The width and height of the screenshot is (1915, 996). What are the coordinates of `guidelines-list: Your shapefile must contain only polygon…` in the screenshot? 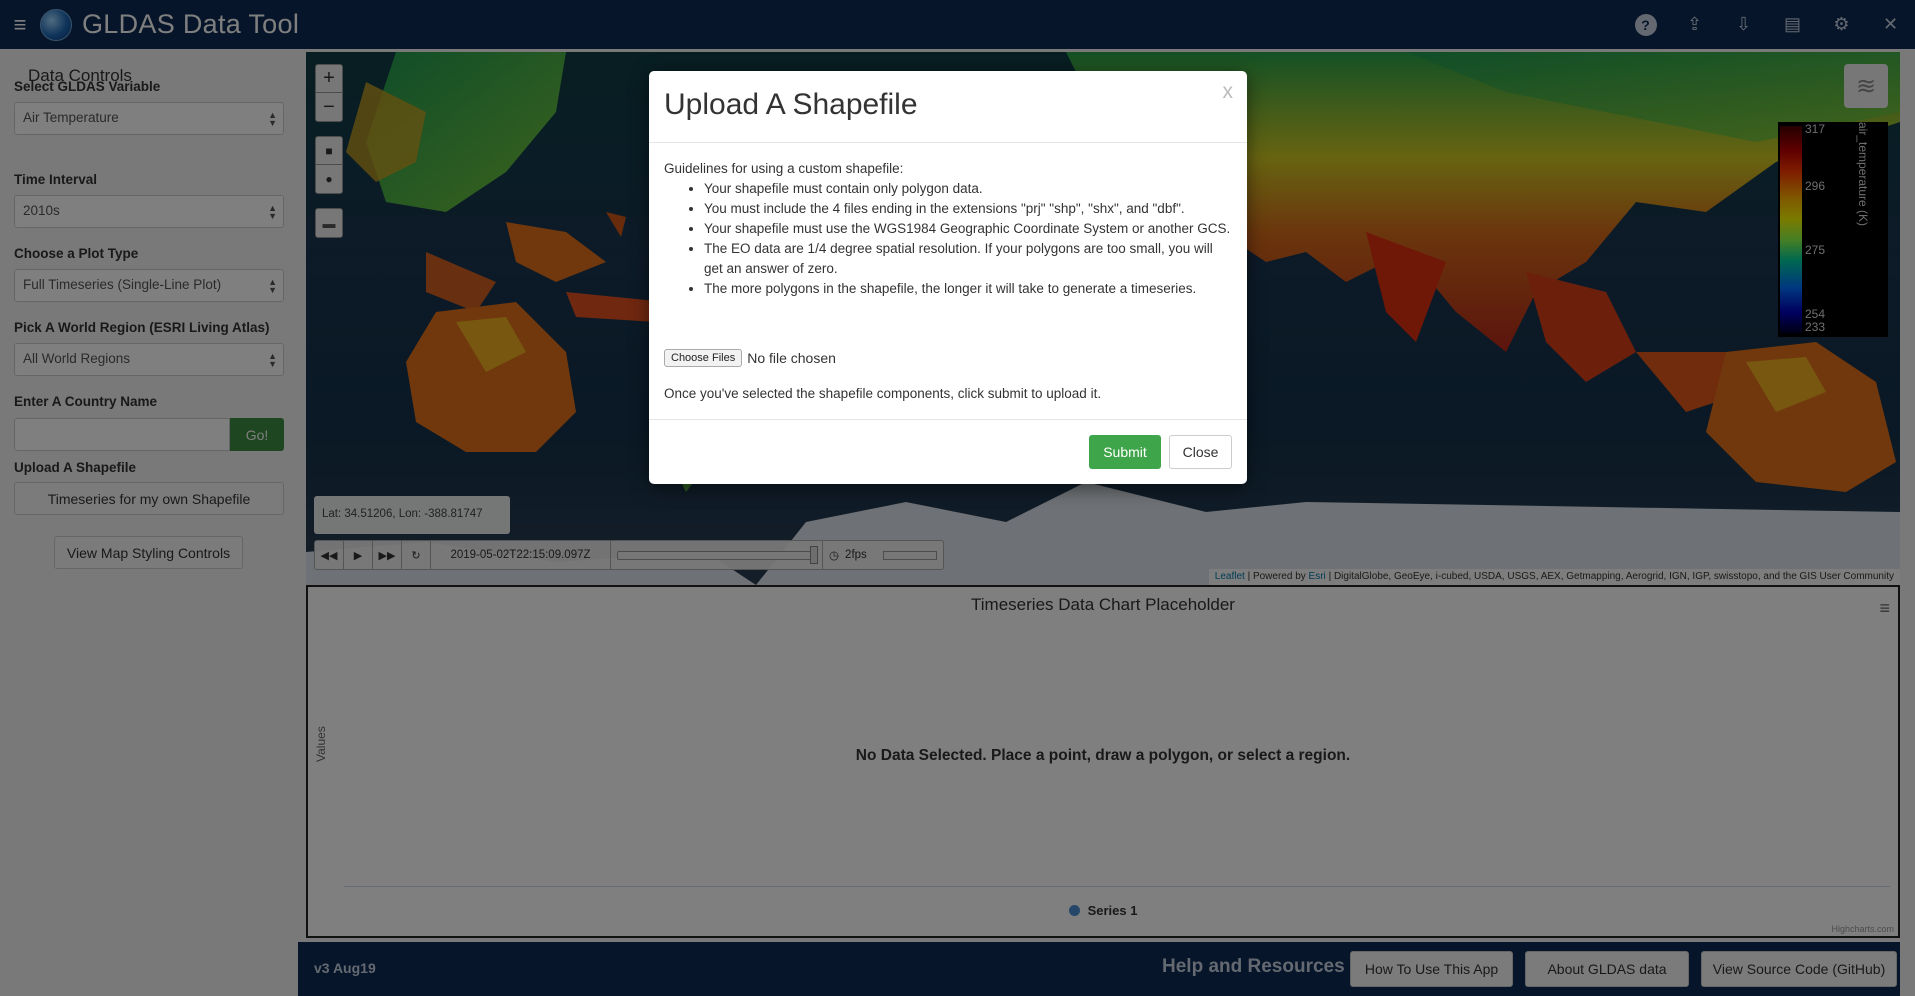 It's located at (969, 239).